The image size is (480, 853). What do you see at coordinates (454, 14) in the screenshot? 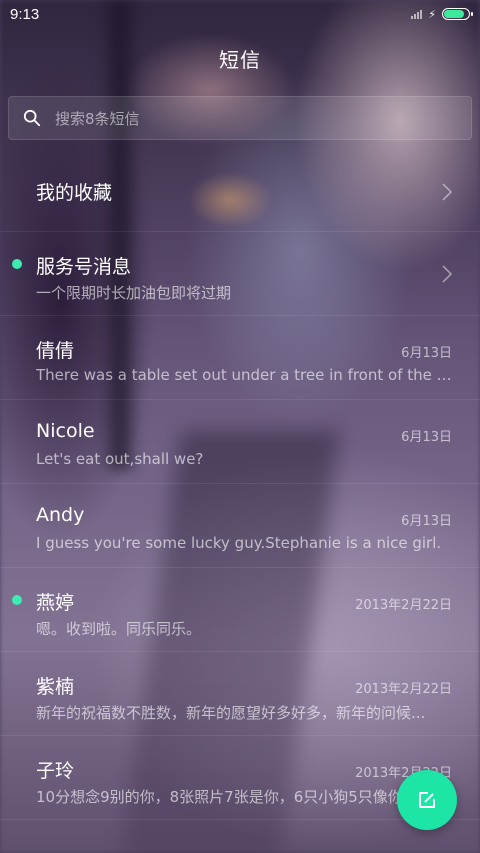
I see `battery-fill` at bounding box center [454, 14].